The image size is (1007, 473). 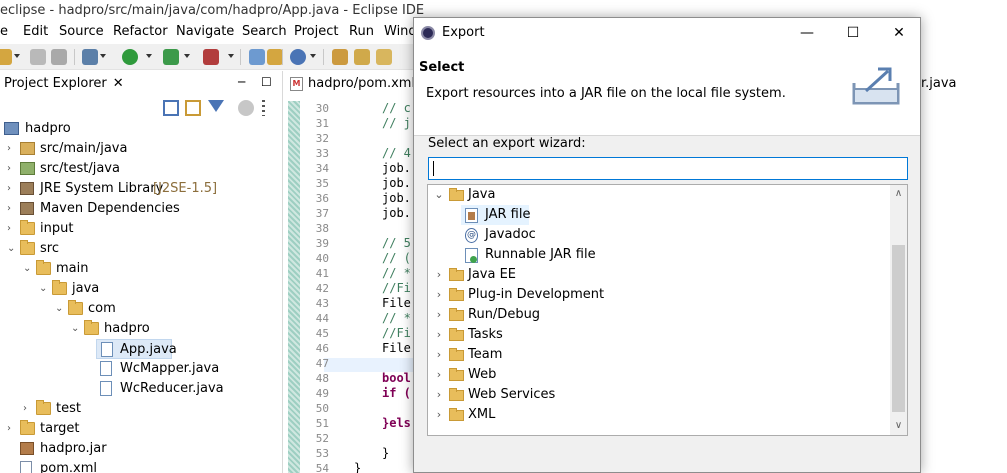 I want to click on new-icon, so click(x=6, y=57).